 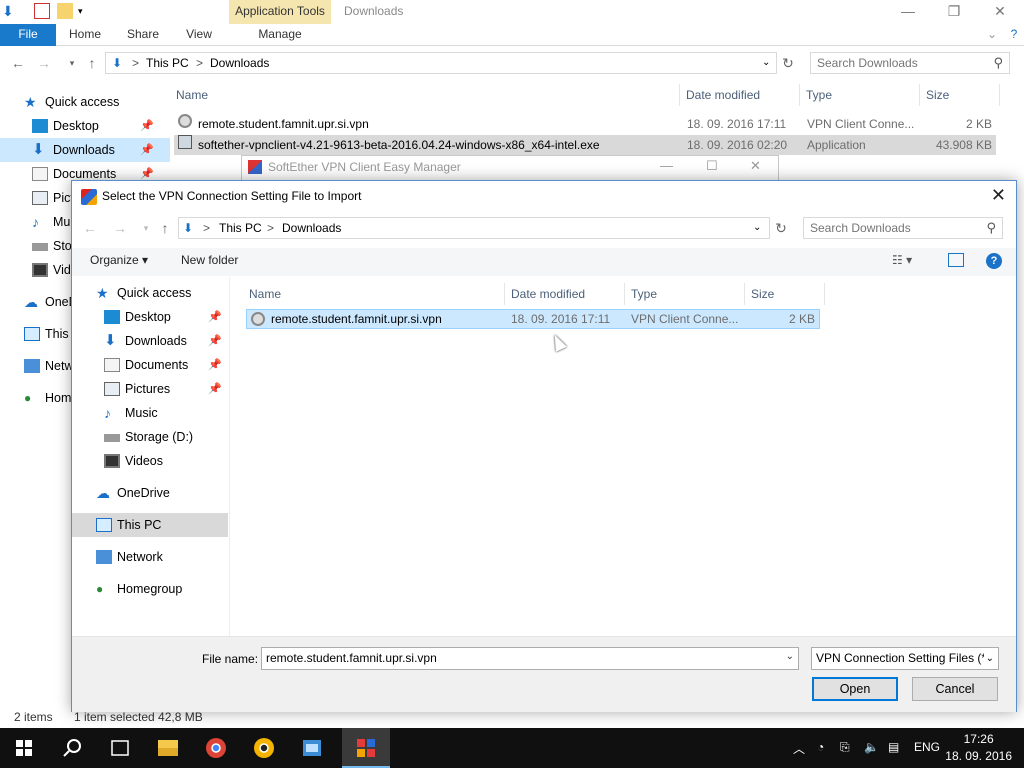 I want to click on file-explorer-taskbar, so click(x=168, y=748).